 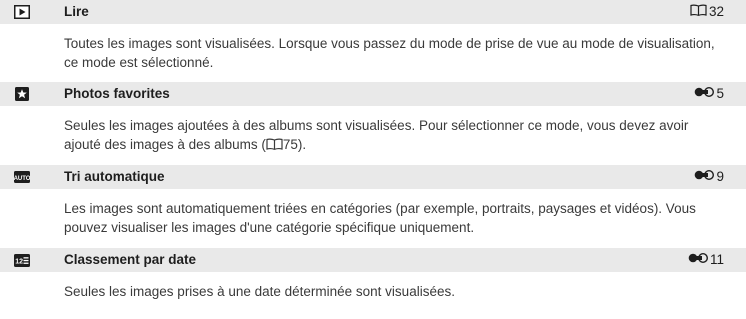 I want to click on section-title: Lire, so click(x=76, y=11).